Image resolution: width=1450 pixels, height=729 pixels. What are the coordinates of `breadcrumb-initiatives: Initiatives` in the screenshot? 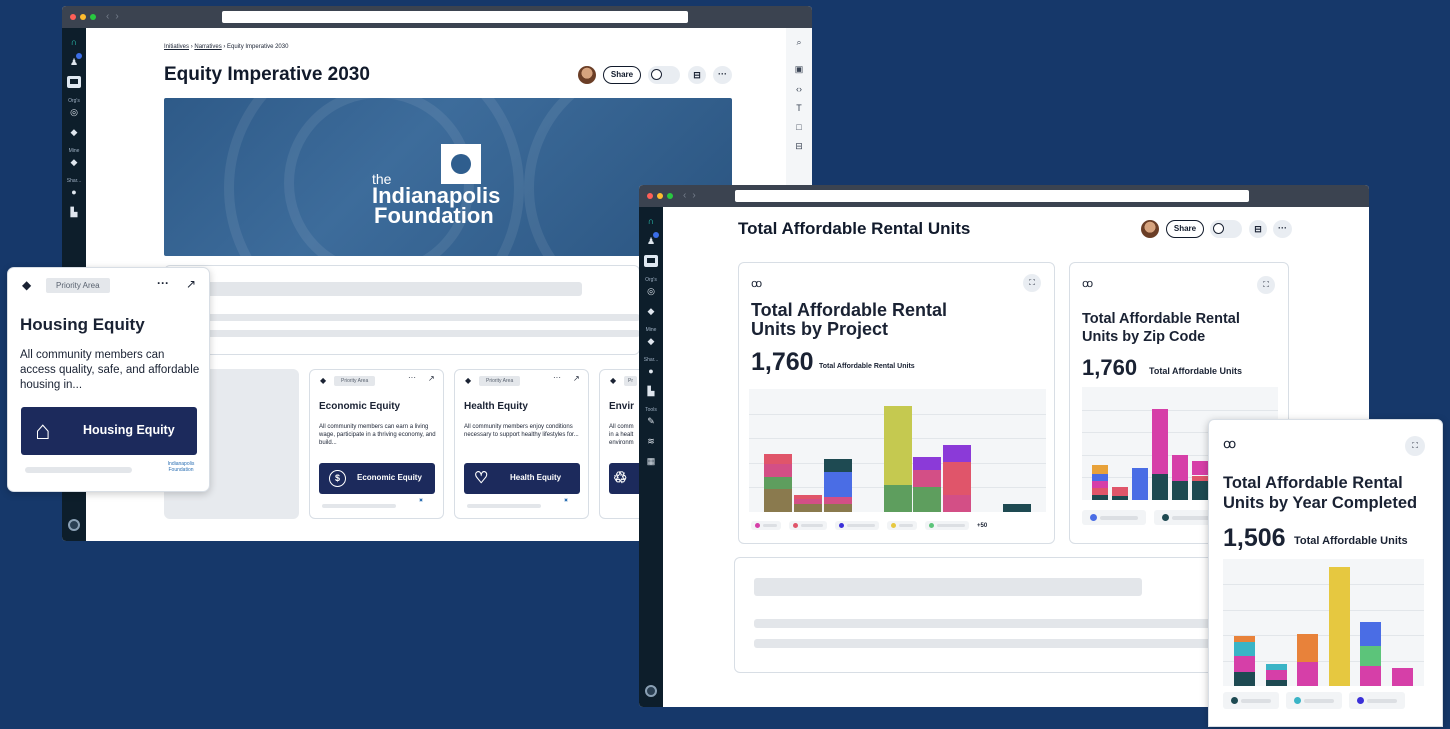 It's located at (176, 47).